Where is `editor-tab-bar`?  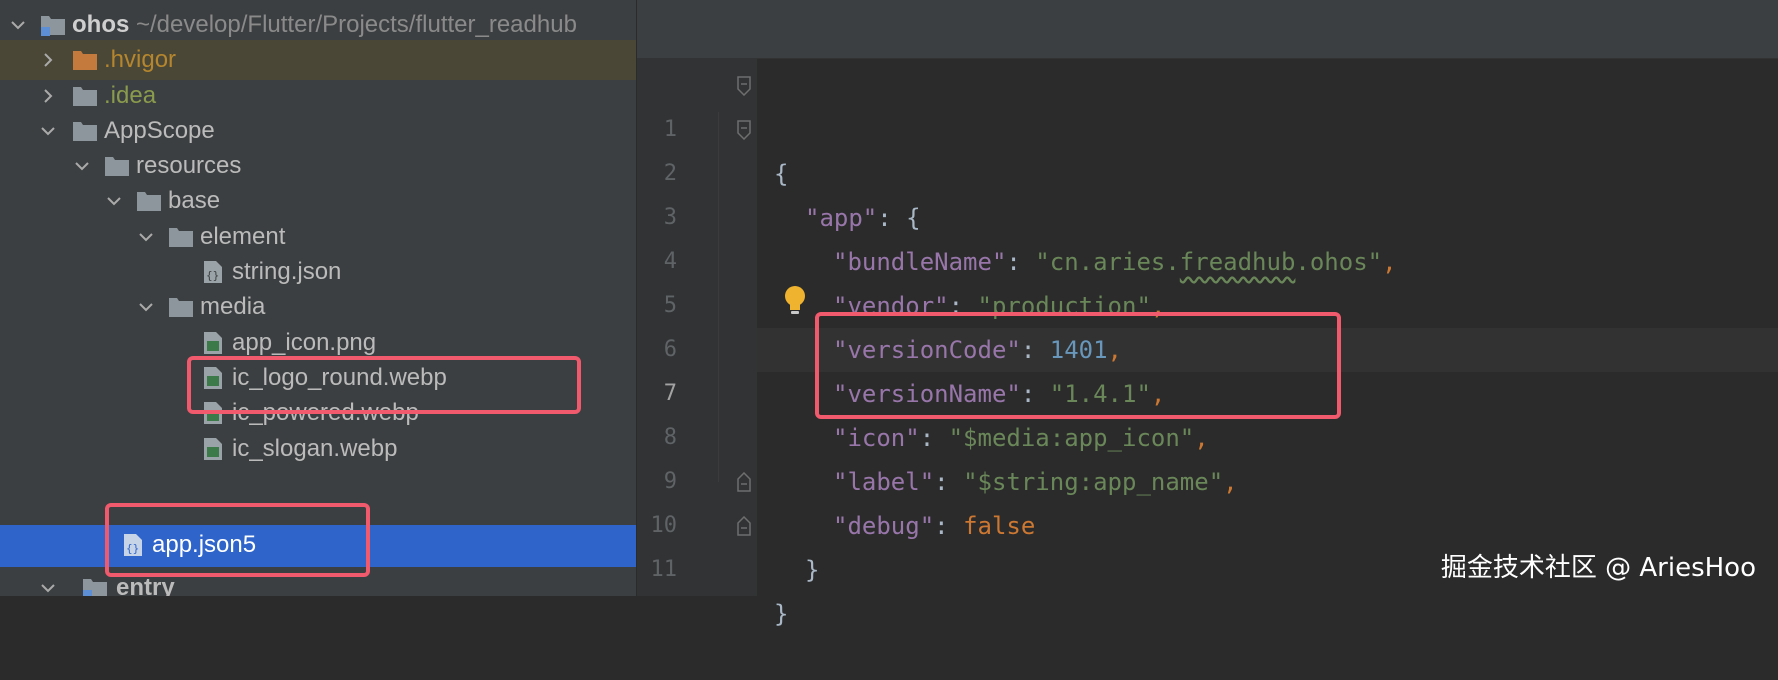 editor-tab-bar is located at coordinates (1207, 29).